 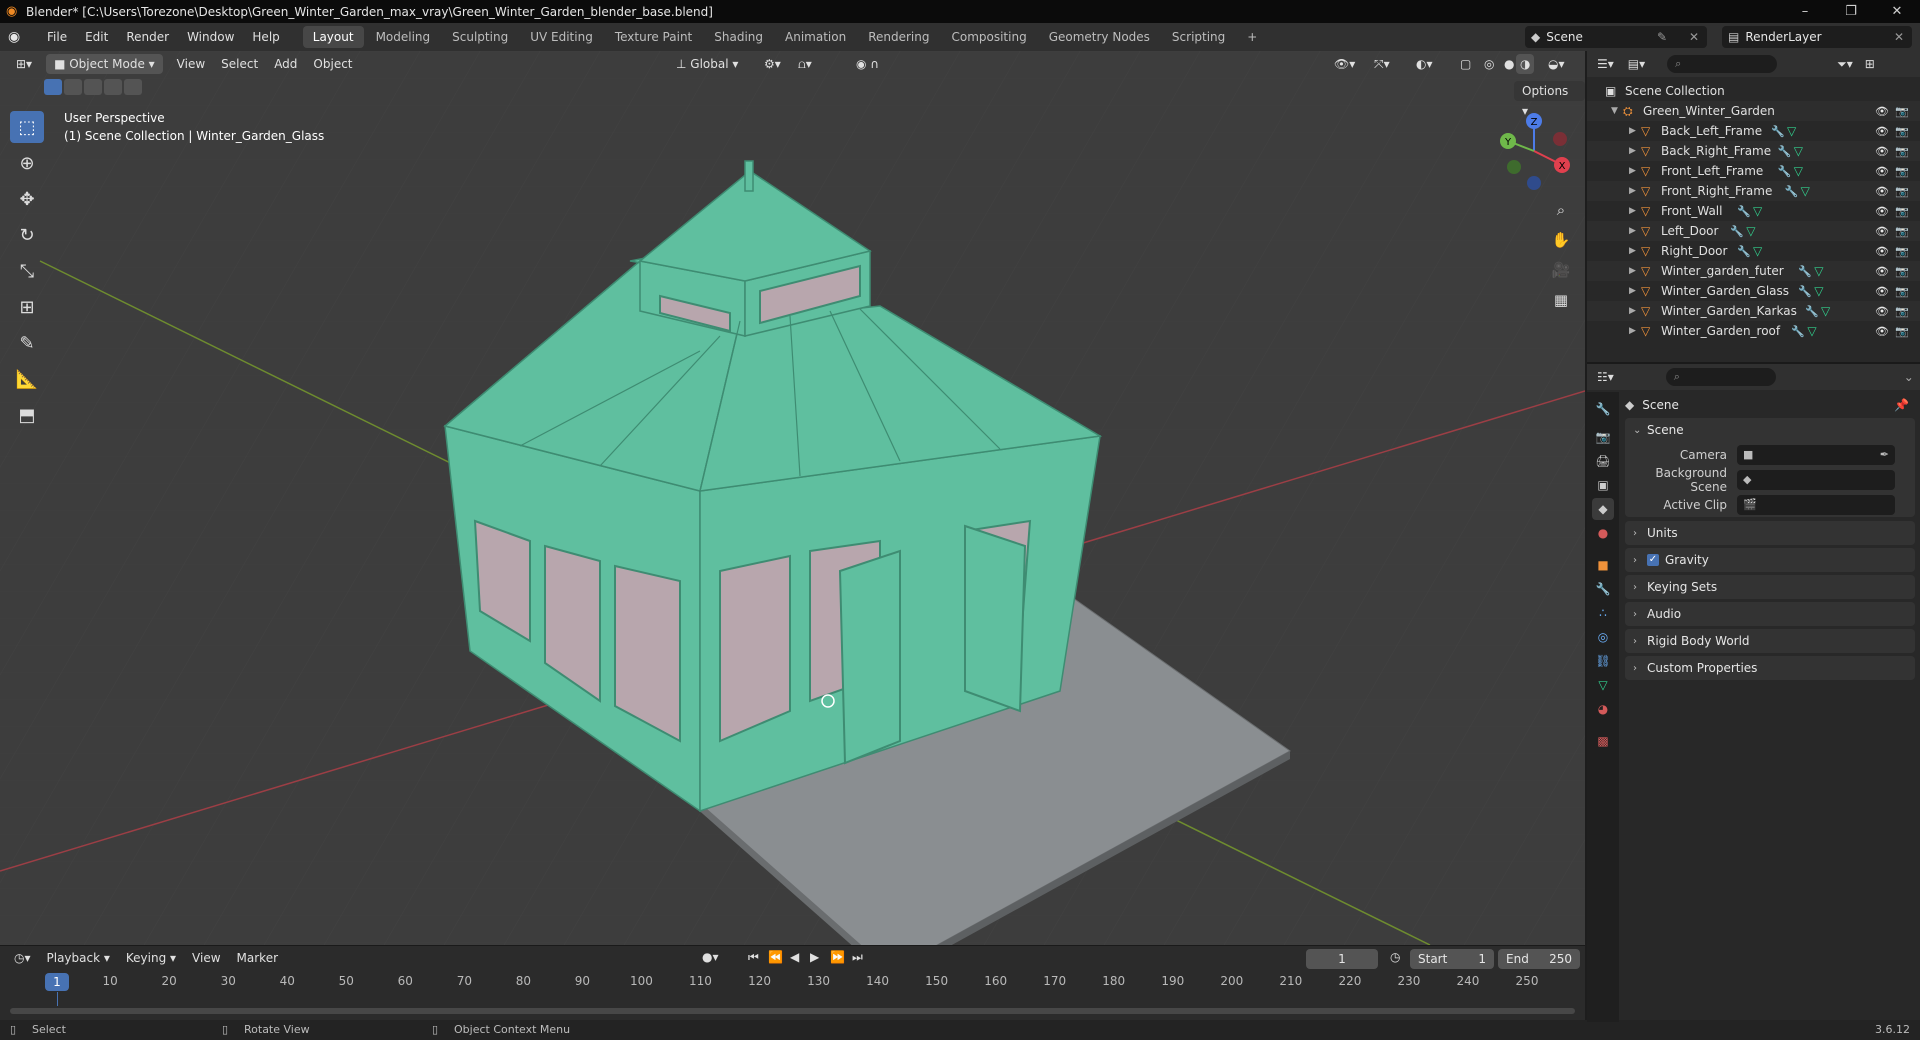 I want to click on outliner-item-right-door: ▶ ▽ Right_Door 🔧 ▽ 👁 📷, so click(x=1753, y=251).